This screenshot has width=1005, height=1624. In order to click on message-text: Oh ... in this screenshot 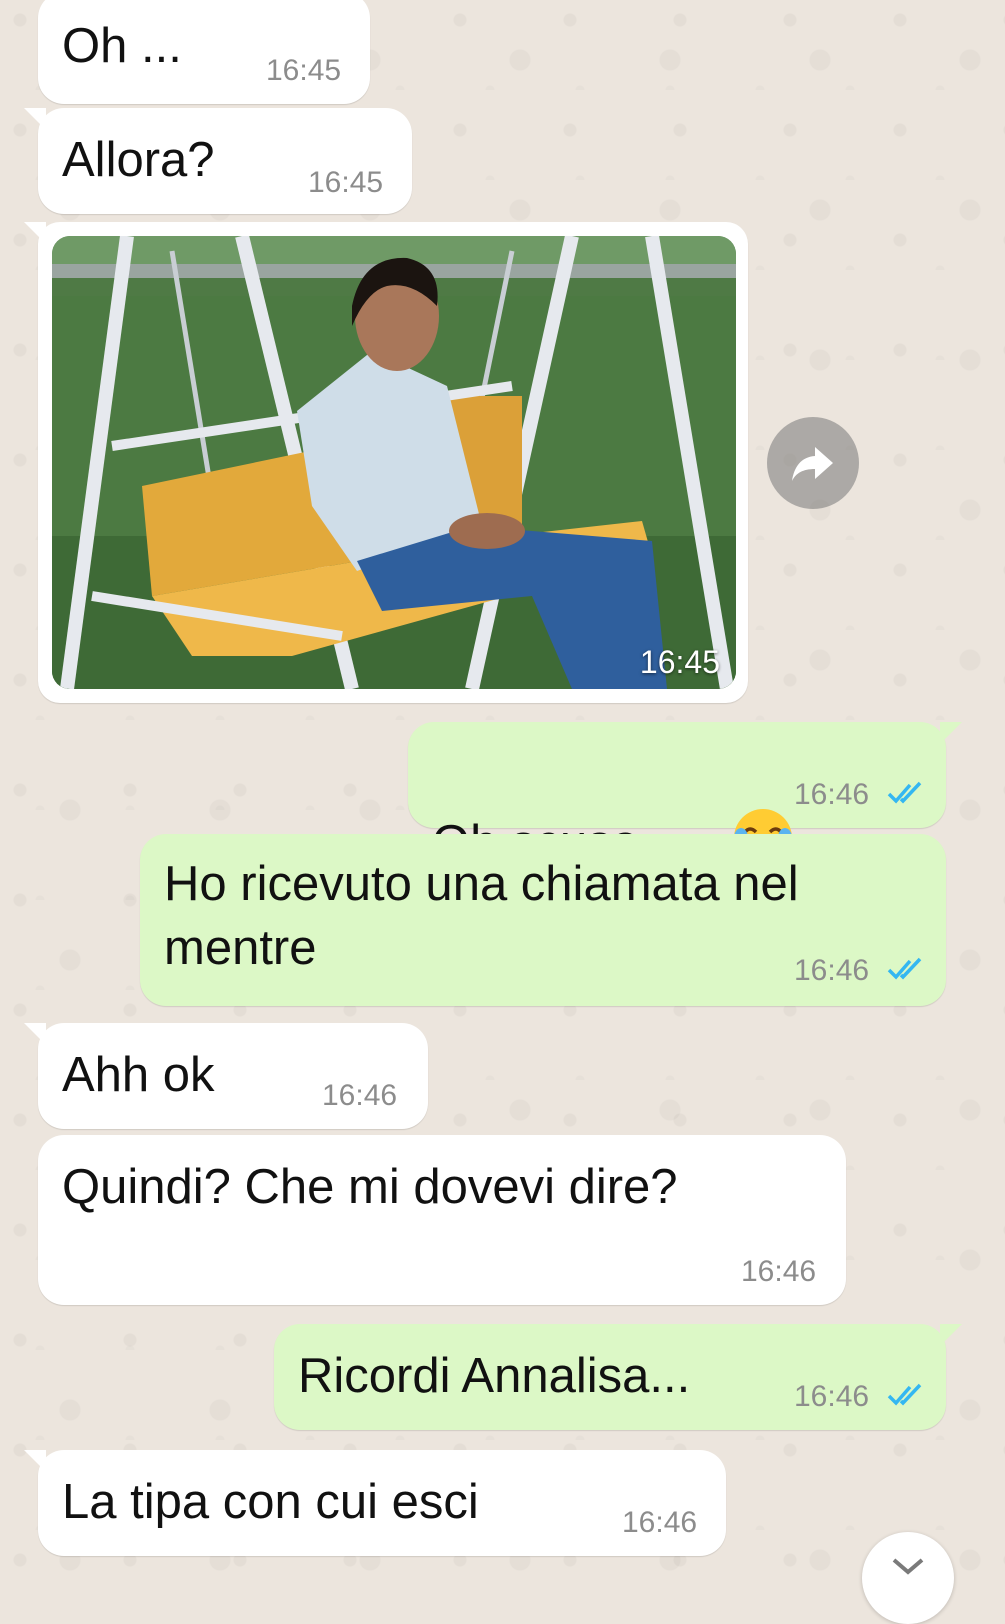, I will do `click(122, 46)`.